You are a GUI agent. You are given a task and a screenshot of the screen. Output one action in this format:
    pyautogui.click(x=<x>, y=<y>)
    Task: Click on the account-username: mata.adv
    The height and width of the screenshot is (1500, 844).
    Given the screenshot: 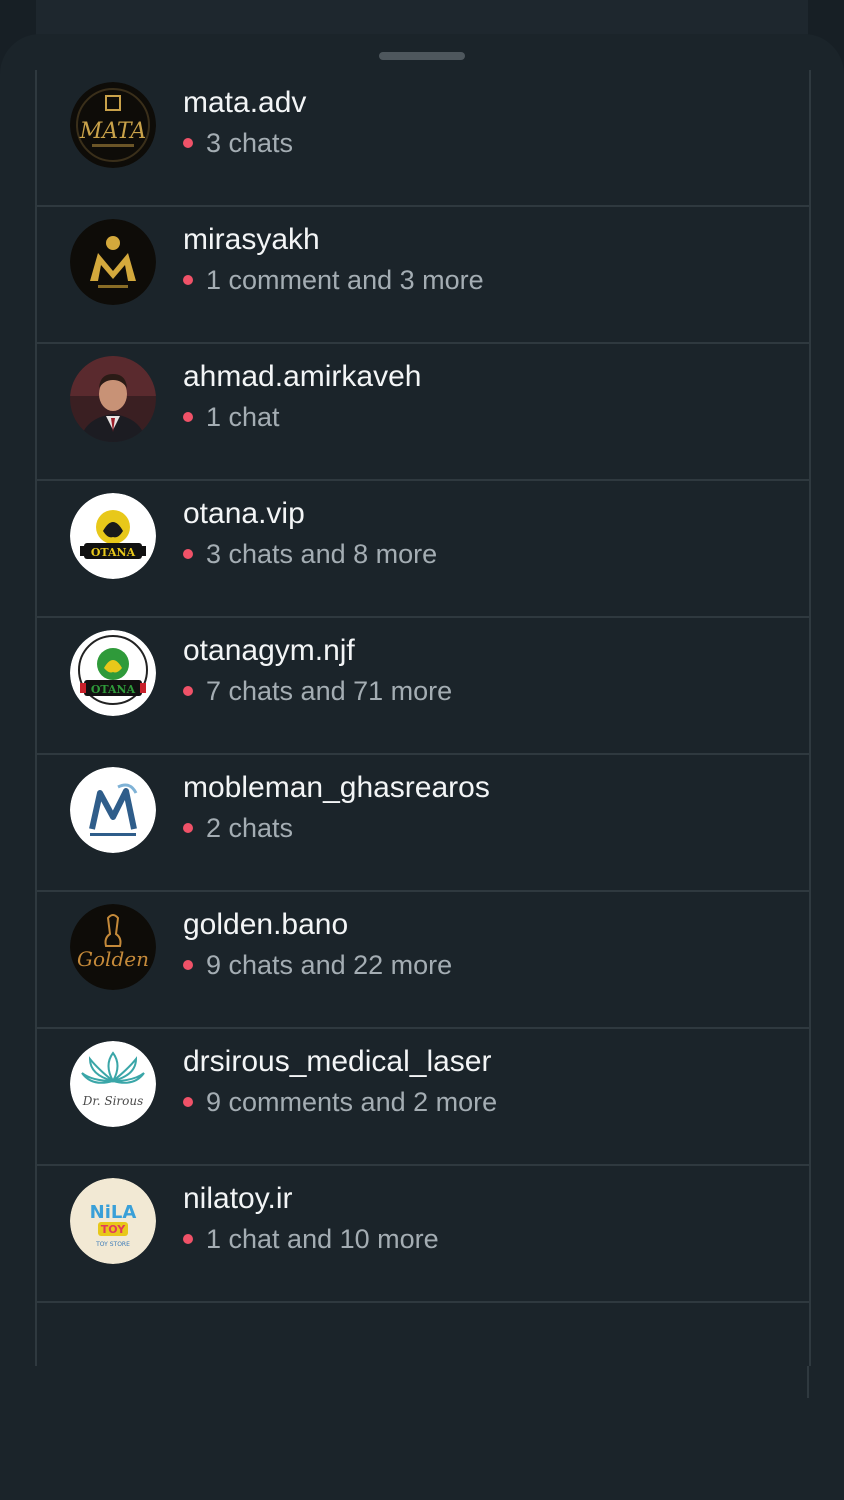 What is the action you would take?
    pyautogui.click(x=245, y=102)
    